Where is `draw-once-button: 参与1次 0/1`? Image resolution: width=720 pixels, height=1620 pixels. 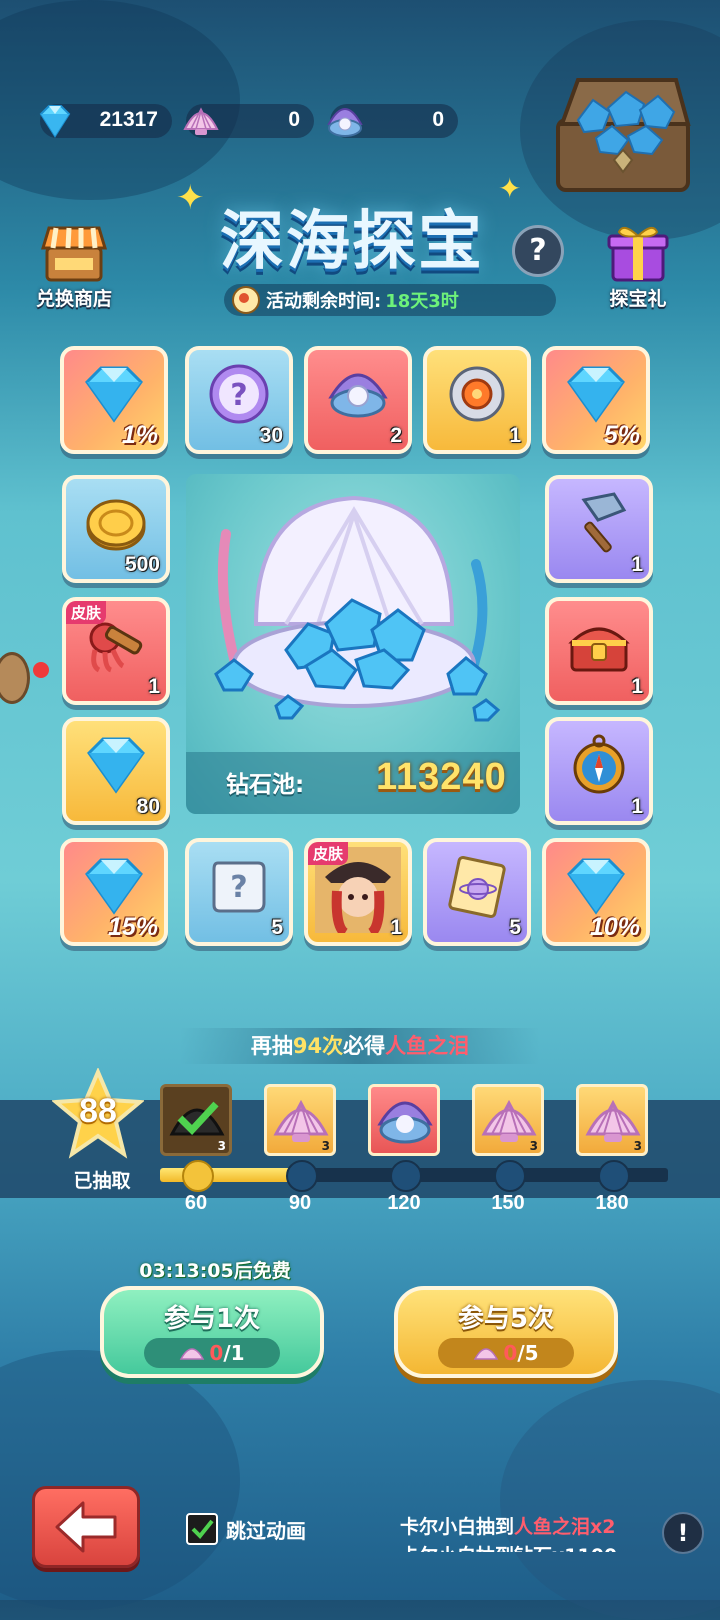 draw-once-button: 参与1次 0/1 is located at coordinates (212, 1332).